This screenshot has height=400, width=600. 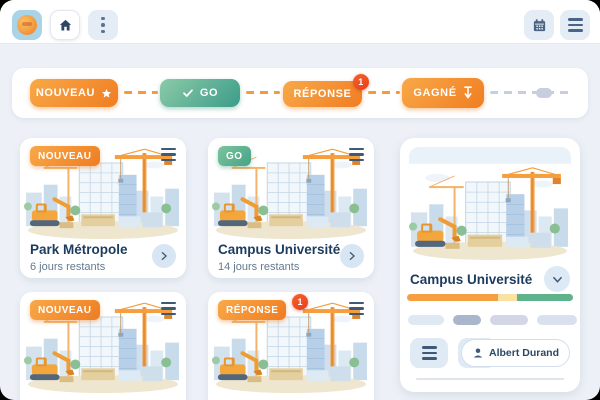 What do you see at coordinates (279, 249) in the screenshot?
I see `card-title: Campus Université` at bounding box center [279, 249].